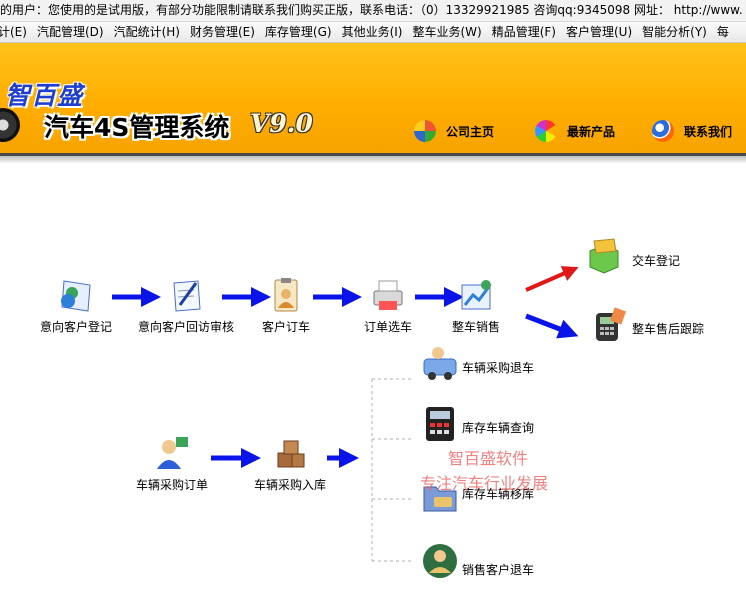  Describe the element at coordinates (476, 295) in the screenshot. I see `sales-chart-icon` at that location.